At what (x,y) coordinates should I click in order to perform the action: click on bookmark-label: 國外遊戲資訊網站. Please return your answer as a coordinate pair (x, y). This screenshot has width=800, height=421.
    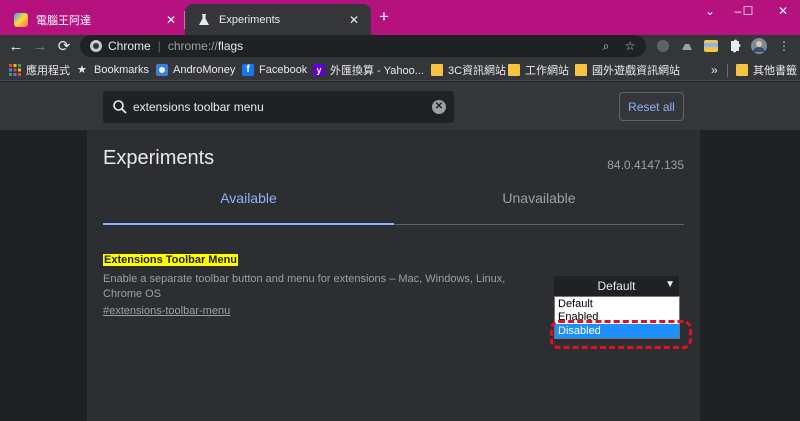
    Looking at the image, I should click on (636, 71).